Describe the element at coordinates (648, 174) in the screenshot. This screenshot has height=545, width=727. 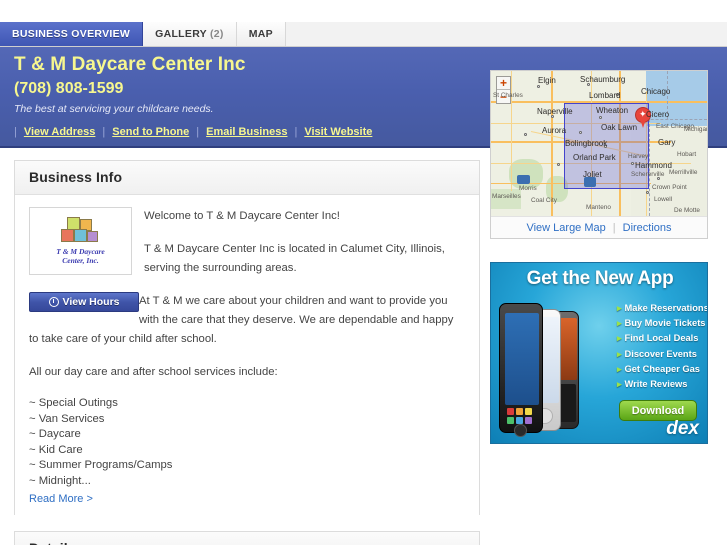
I see `map-place-label: Schererville` at that location.